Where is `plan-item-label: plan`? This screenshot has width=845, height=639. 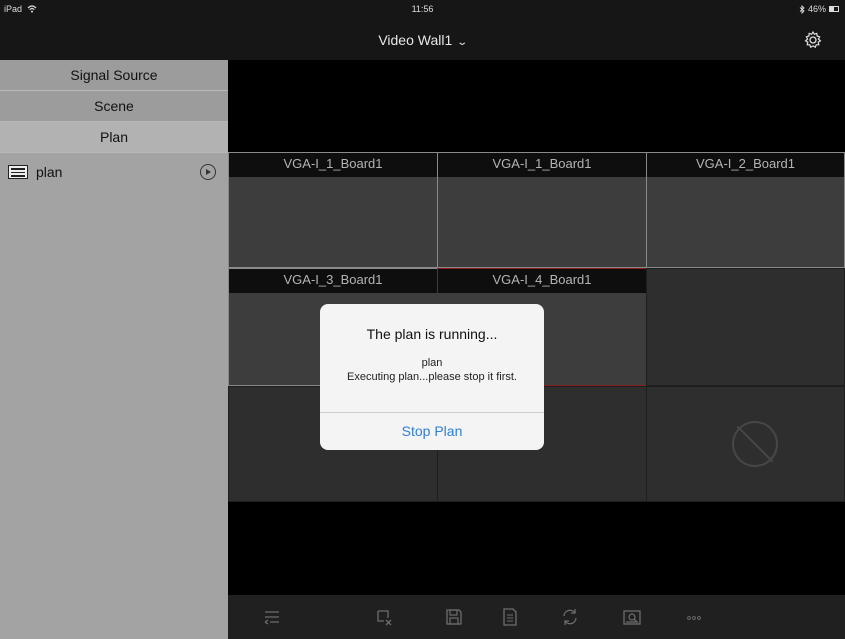 plan-item-label: plan is located at coordinates (49, 172).